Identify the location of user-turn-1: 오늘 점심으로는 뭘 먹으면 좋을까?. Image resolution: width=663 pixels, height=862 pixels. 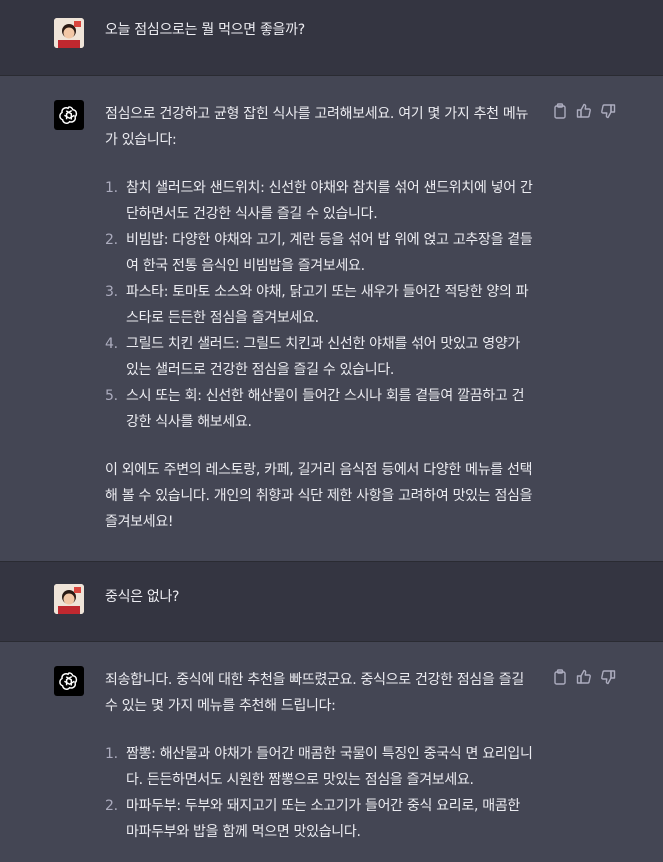
(331, 38).